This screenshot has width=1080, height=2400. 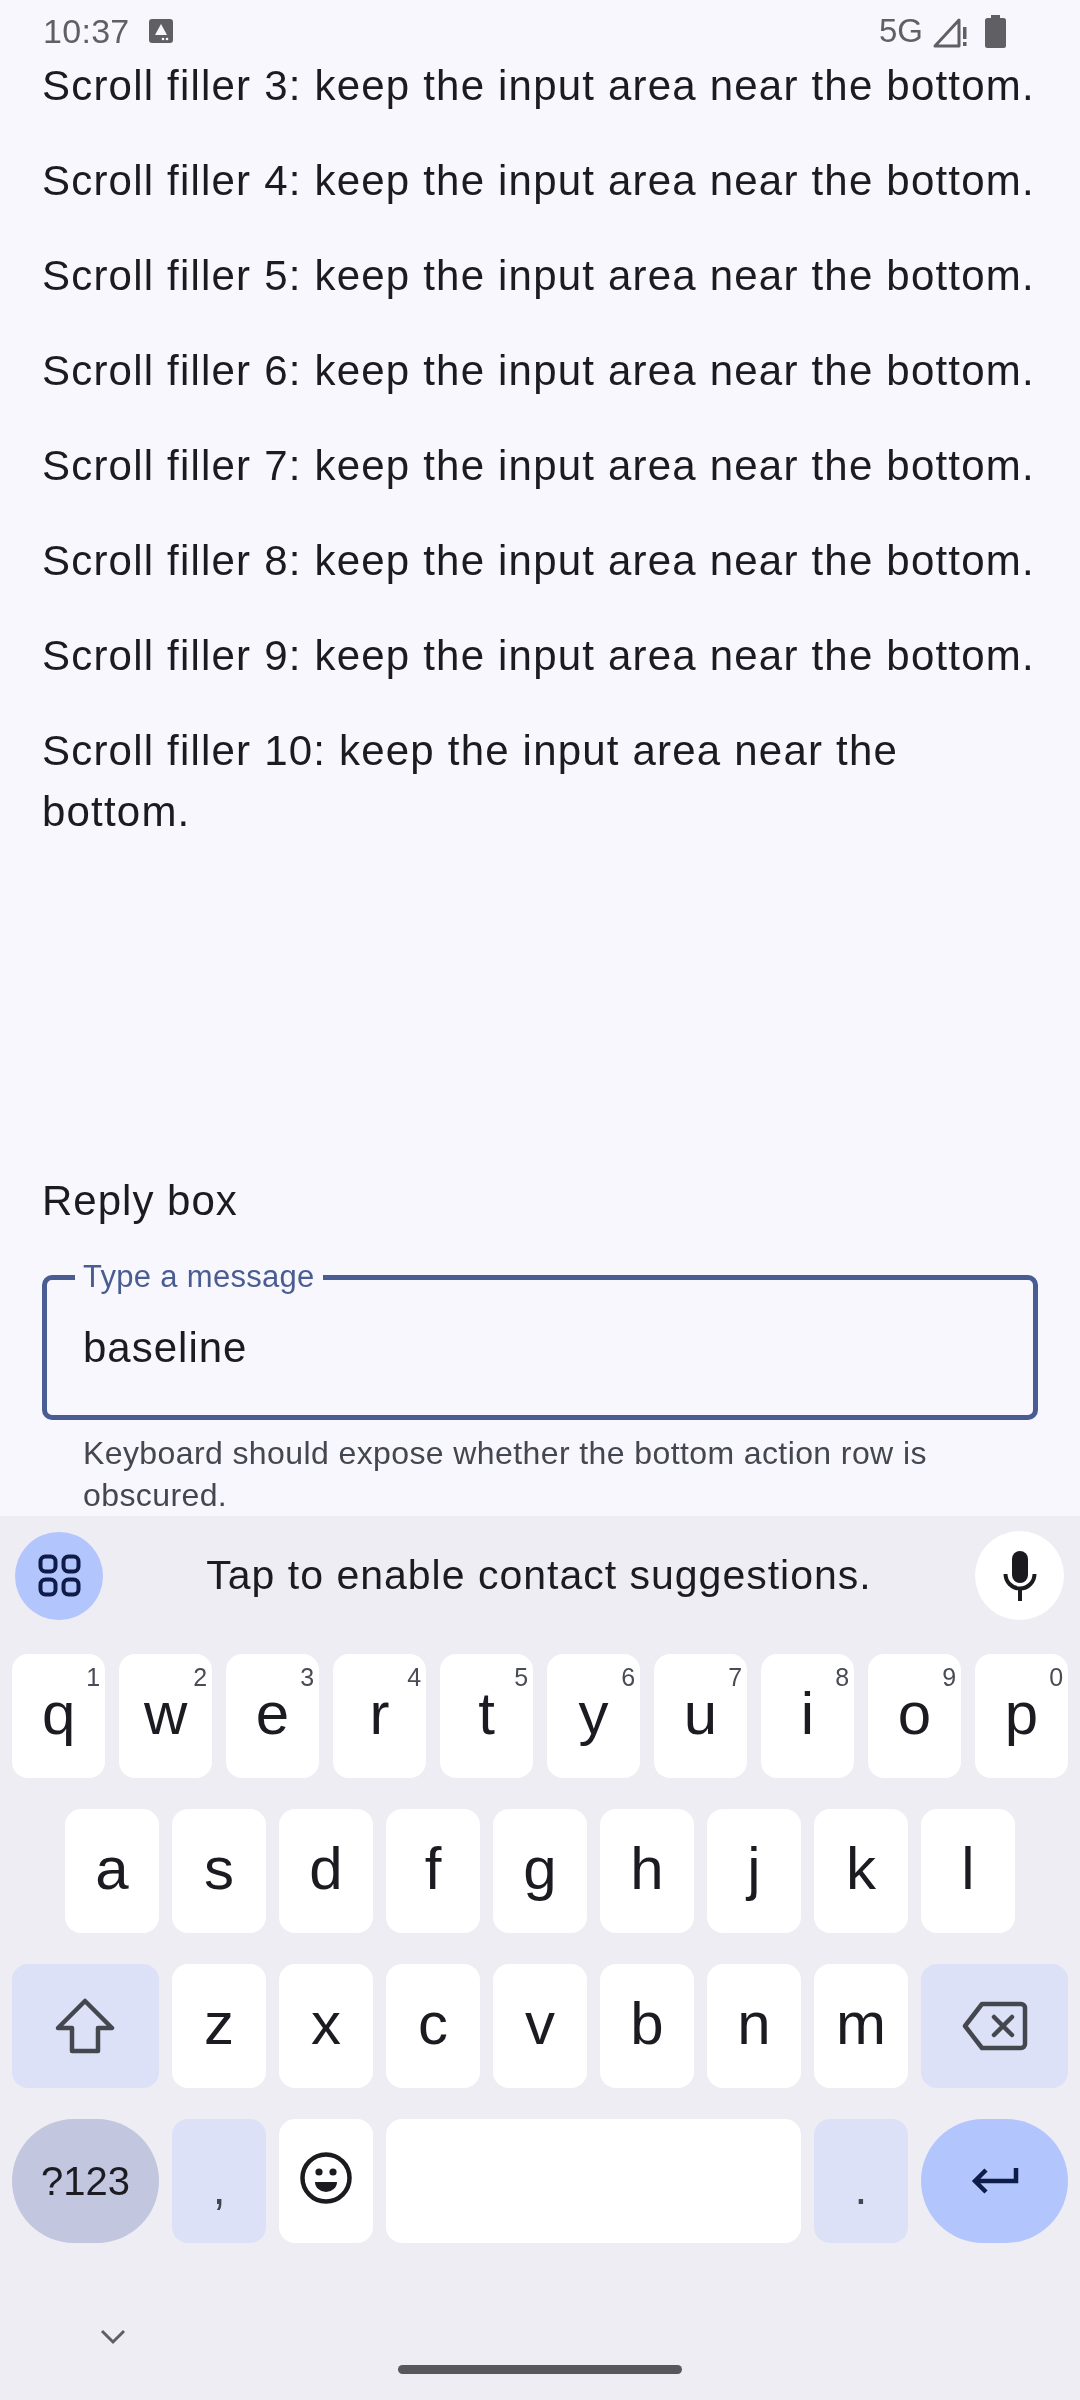 I want to click on letter-key: a, so click(x=112, y=1871).